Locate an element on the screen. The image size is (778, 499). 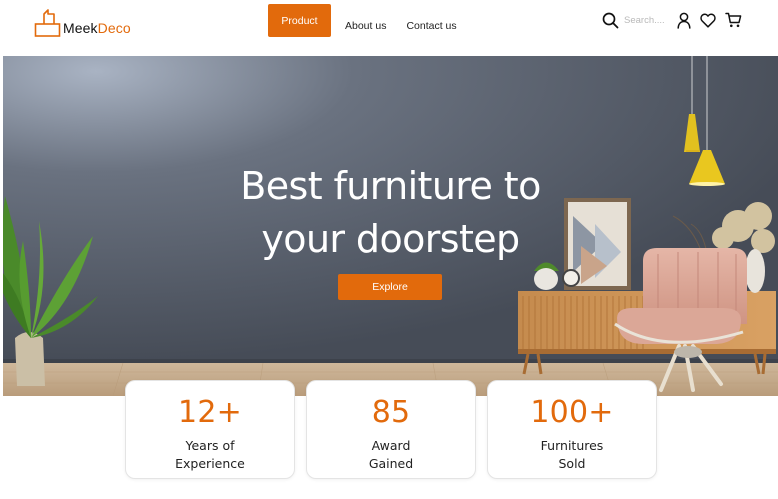
search-box is located at coordinates (637, 20).